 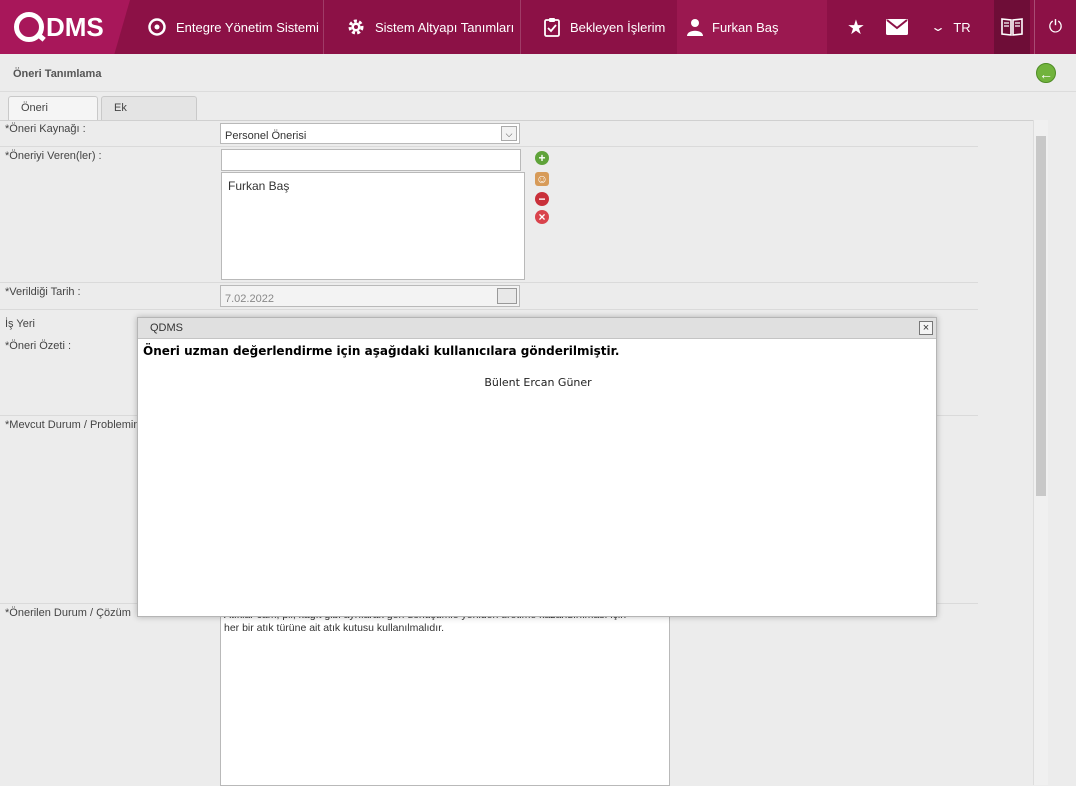 What do you see at coordinates (249, 299) in the screenshot?
I see `tarih-value: 7.02.2022` at bounding box center [249, 299].